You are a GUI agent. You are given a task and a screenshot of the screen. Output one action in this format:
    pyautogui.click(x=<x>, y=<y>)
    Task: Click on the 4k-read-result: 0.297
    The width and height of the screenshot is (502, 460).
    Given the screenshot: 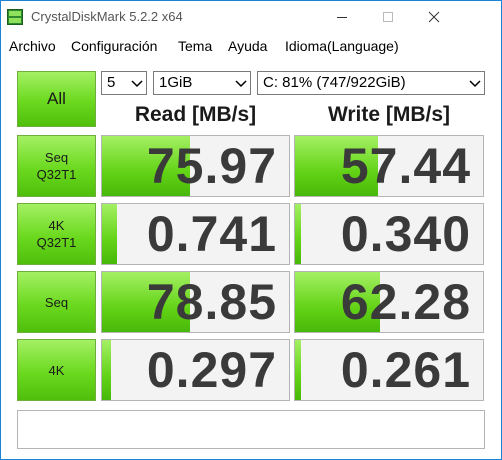 What is the action you would take?
    pyautogui.click(x=195, y=370)
    